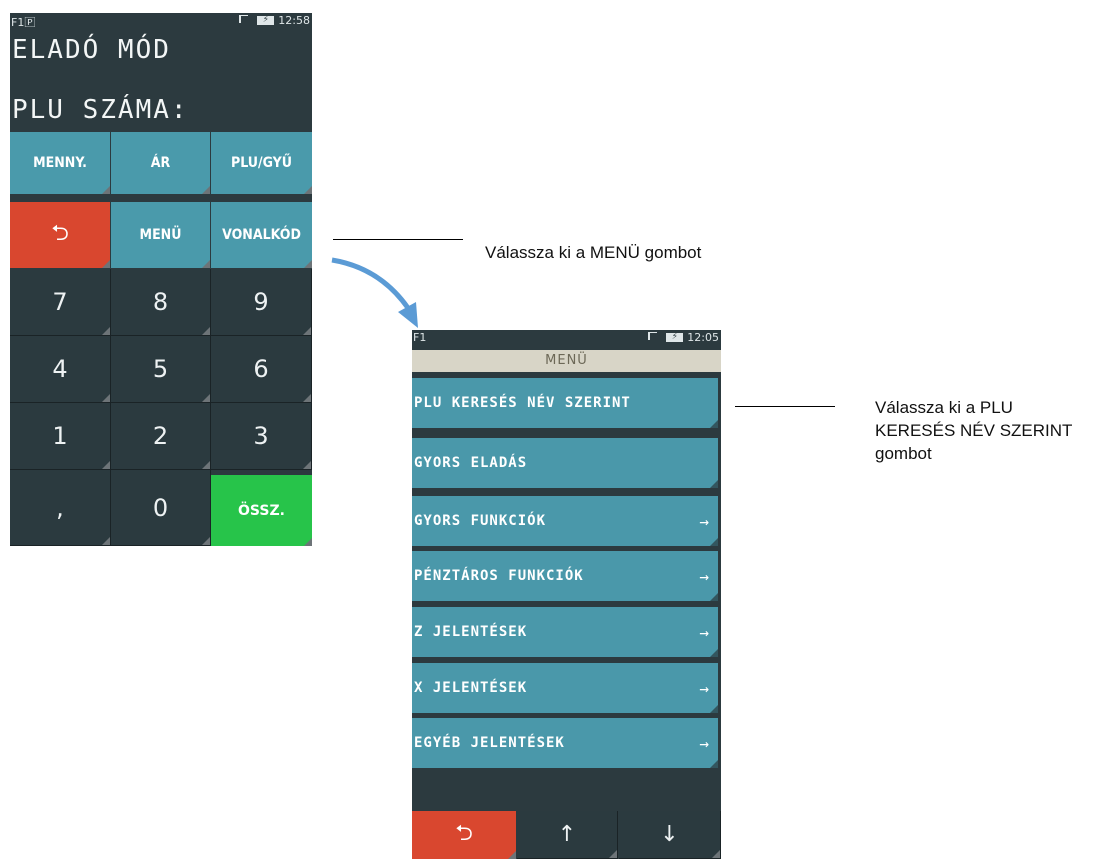  What do you see at coordinates (420, 337) in the screenshot?
I see `status-left-text: F1` at bounding box center [420, 337].